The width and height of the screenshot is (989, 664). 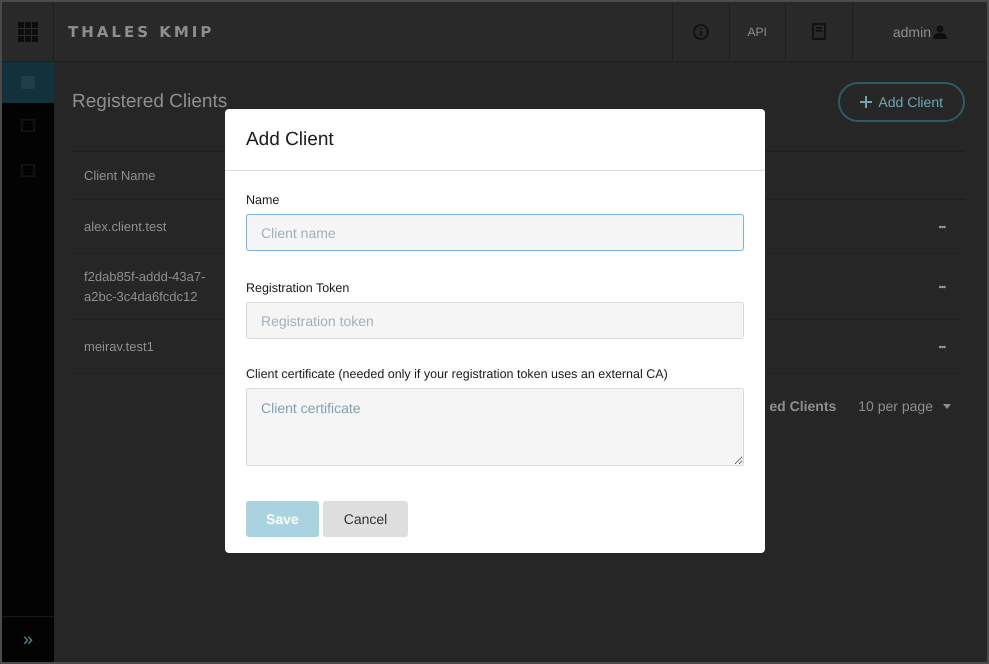 What do you see at coordinates (919, 32) in the screenshot?
I see `user-menu: admin` at bounding box center [919, 32].